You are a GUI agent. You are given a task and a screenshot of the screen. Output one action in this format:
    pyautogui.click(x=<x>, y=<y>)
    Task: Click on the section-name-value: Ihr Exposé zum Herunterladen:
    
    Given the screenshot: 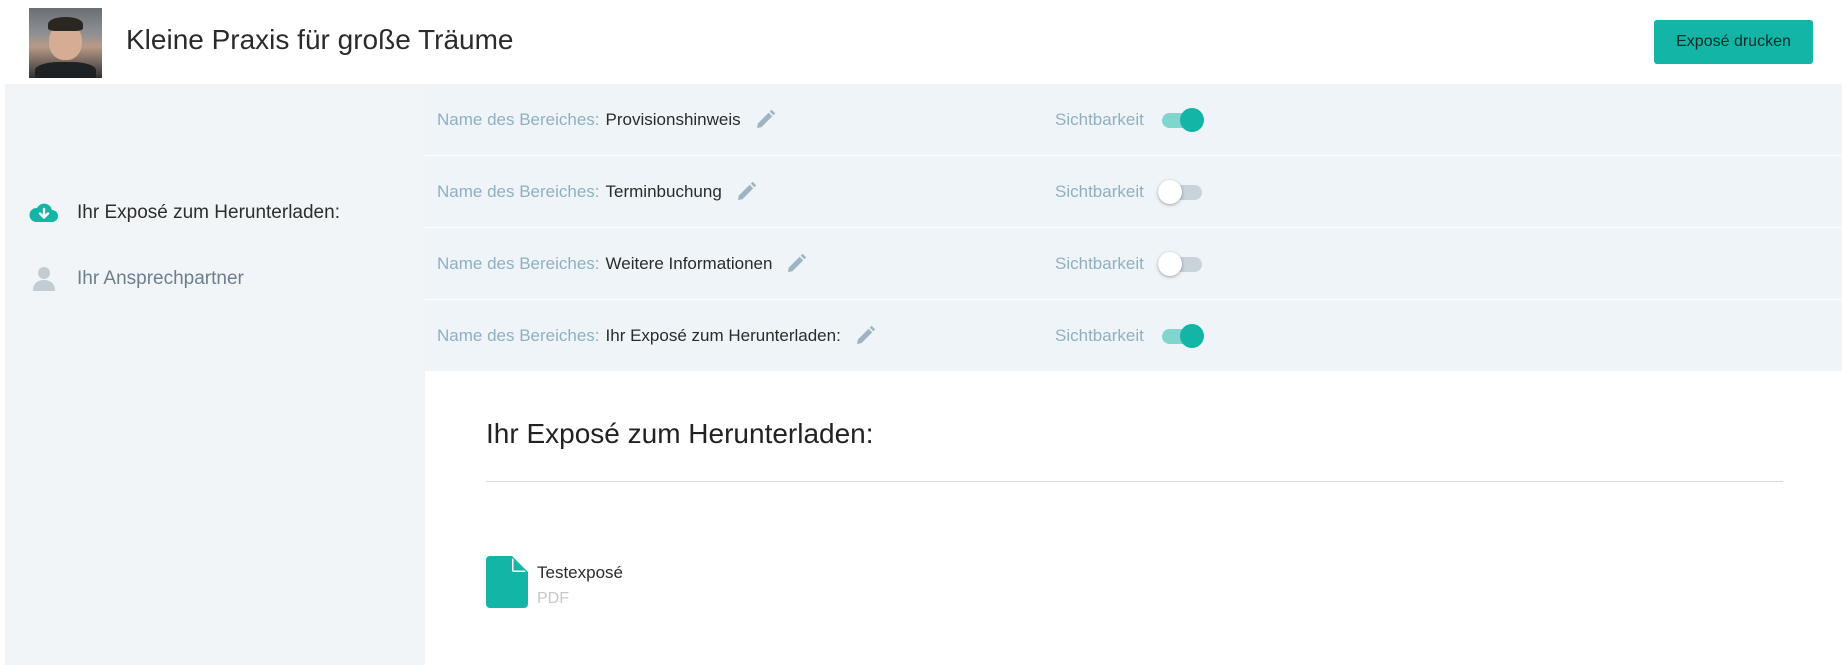 What is the action you would take?
    pyautogui.click(x=723, y=335)
    